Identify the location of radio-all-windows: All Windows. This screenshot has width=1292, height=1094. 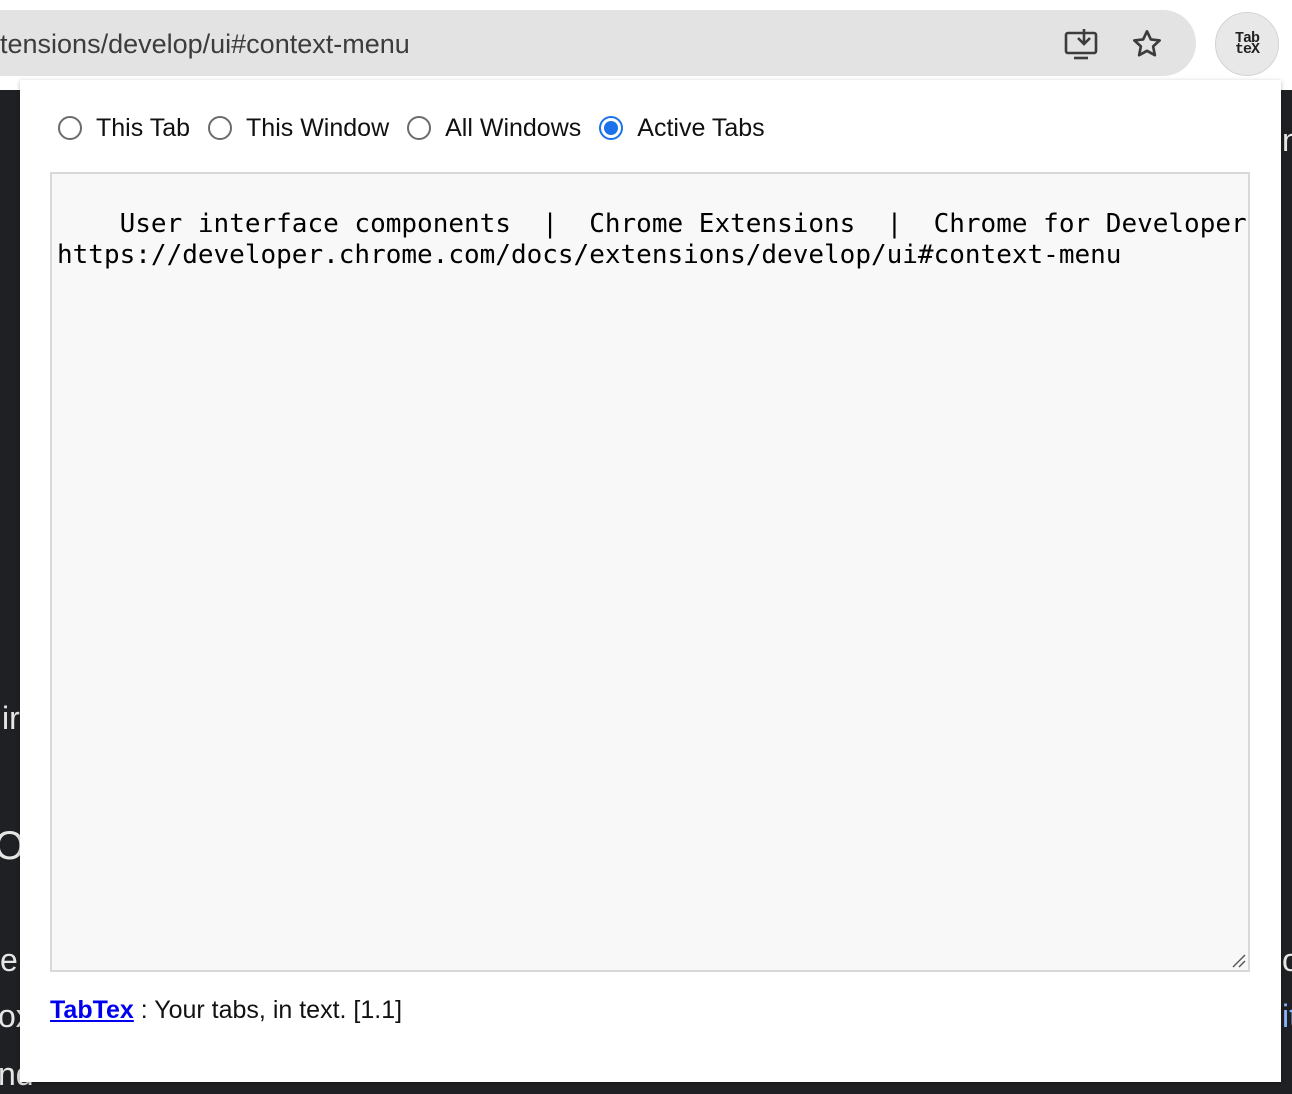
(494, 128).